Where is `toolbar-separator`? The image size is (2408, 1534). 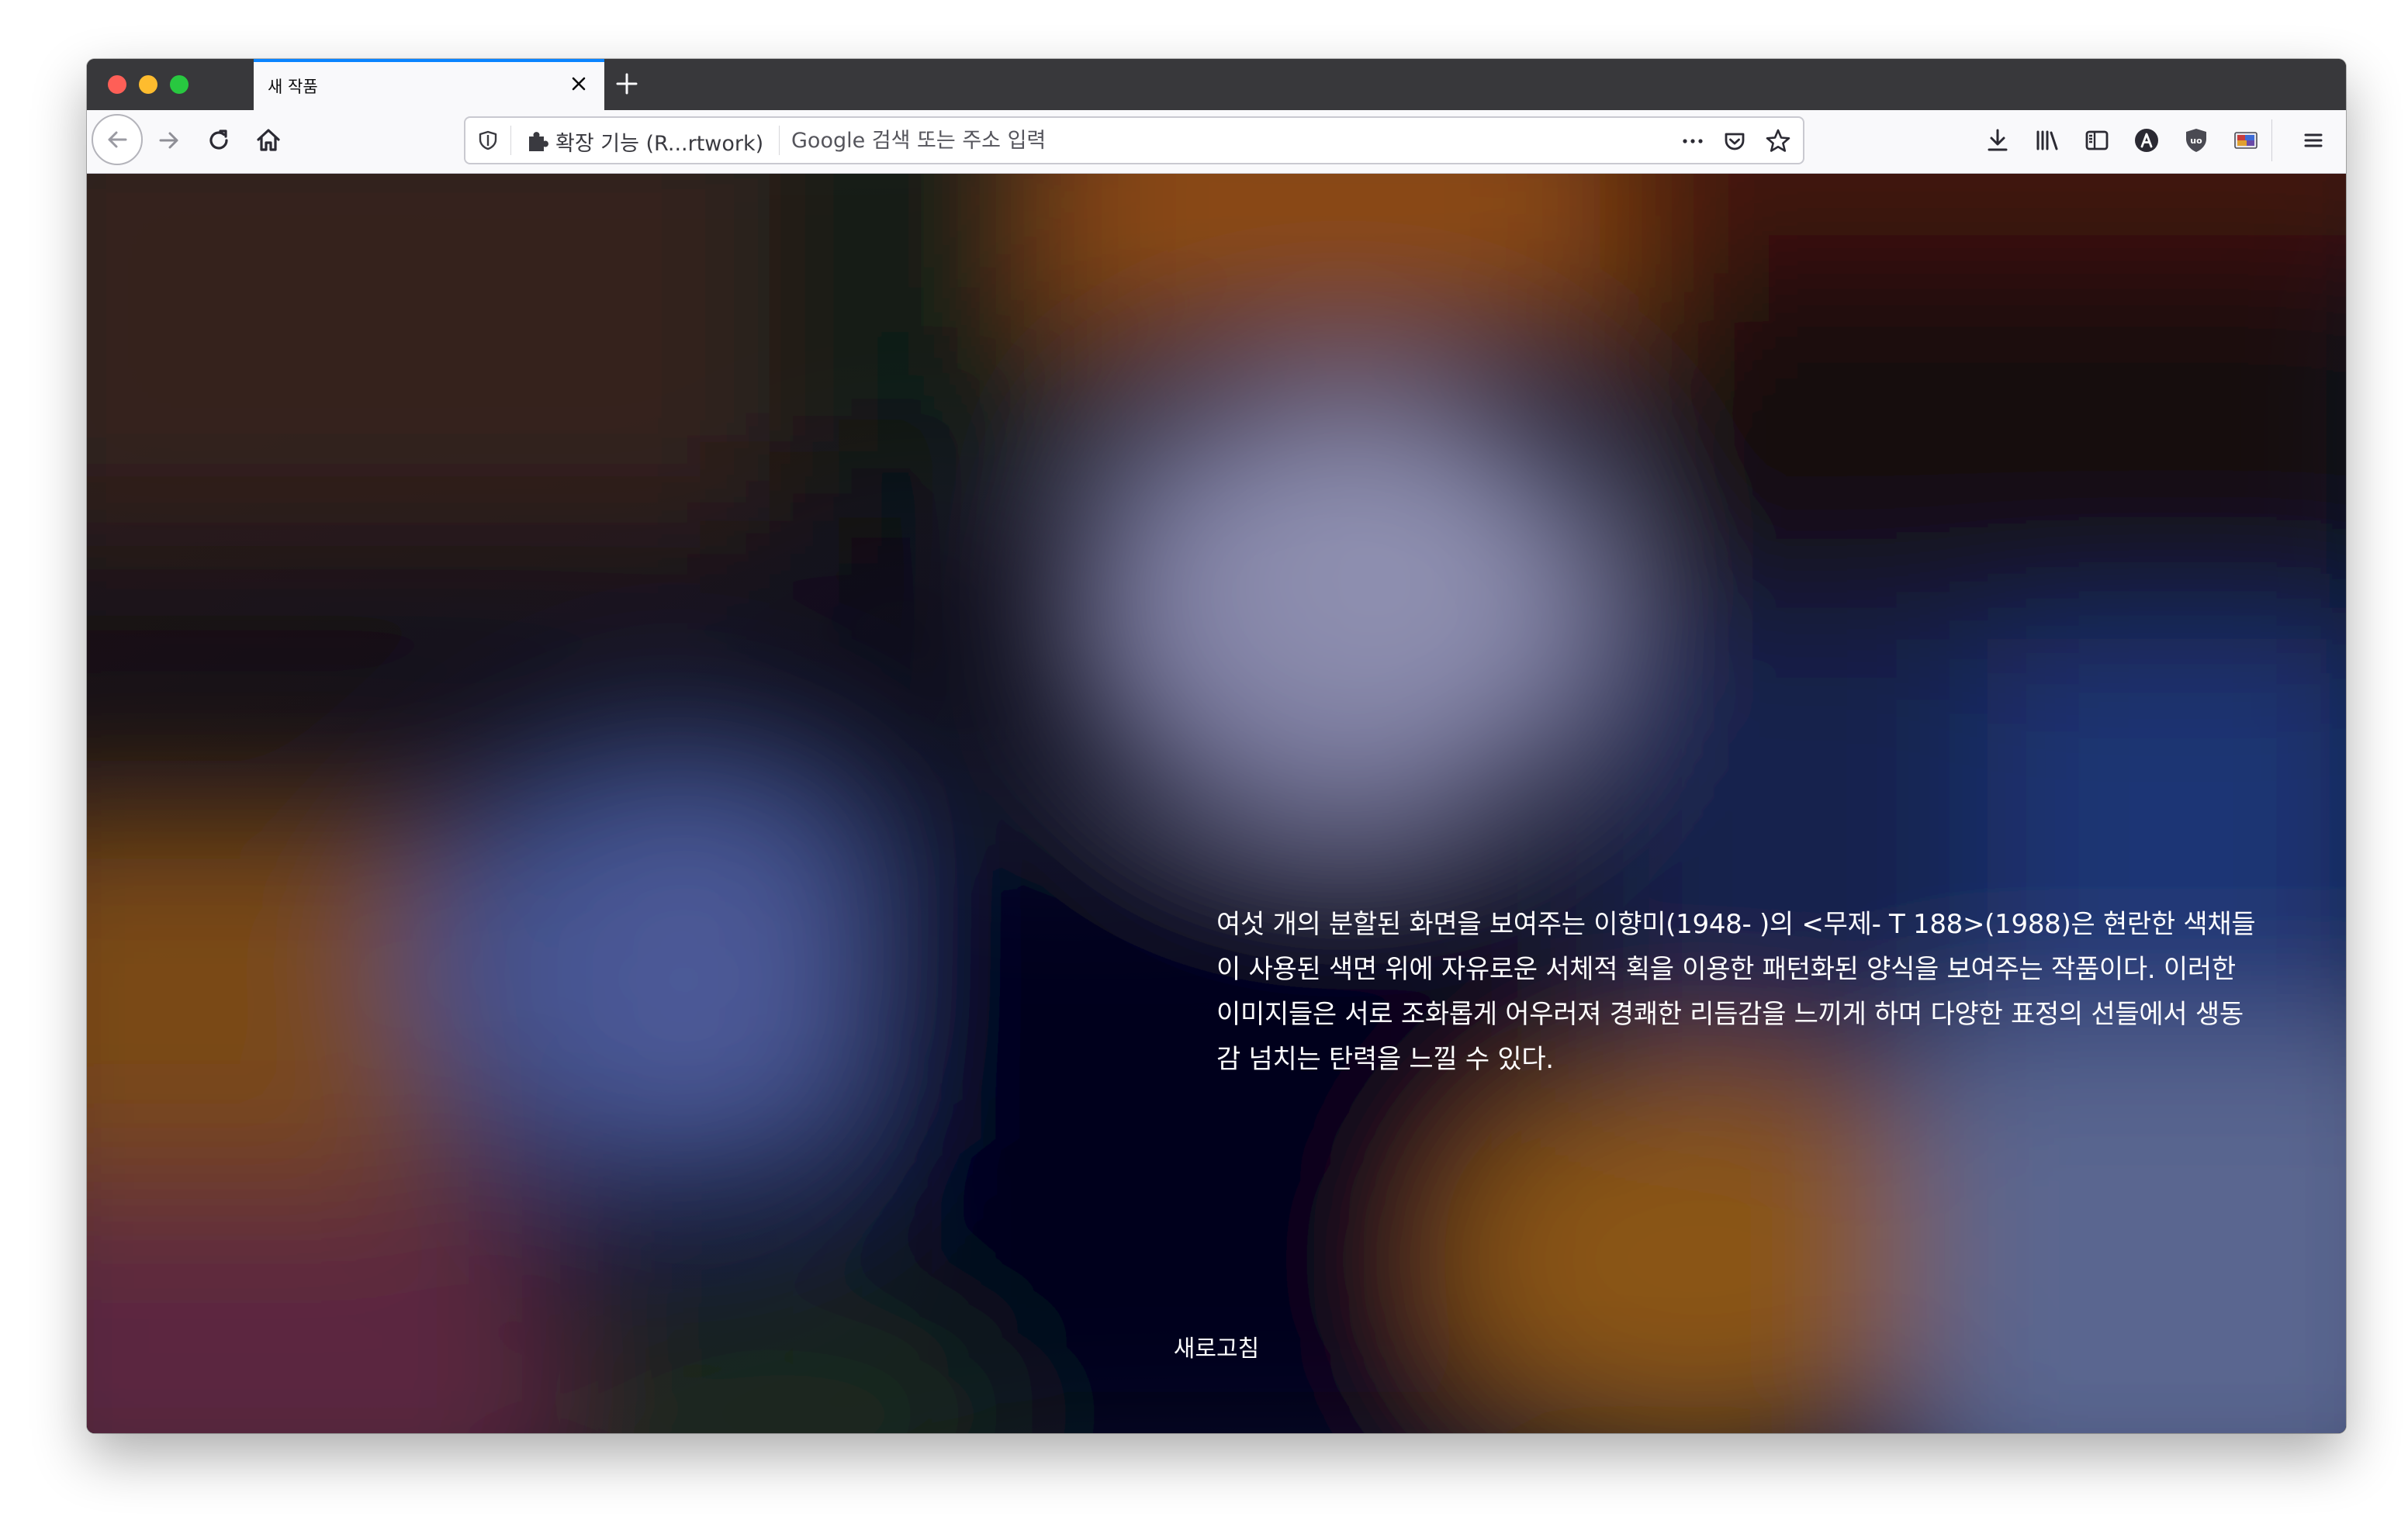 toolbar-separator is located at coordinates (2271, 140).